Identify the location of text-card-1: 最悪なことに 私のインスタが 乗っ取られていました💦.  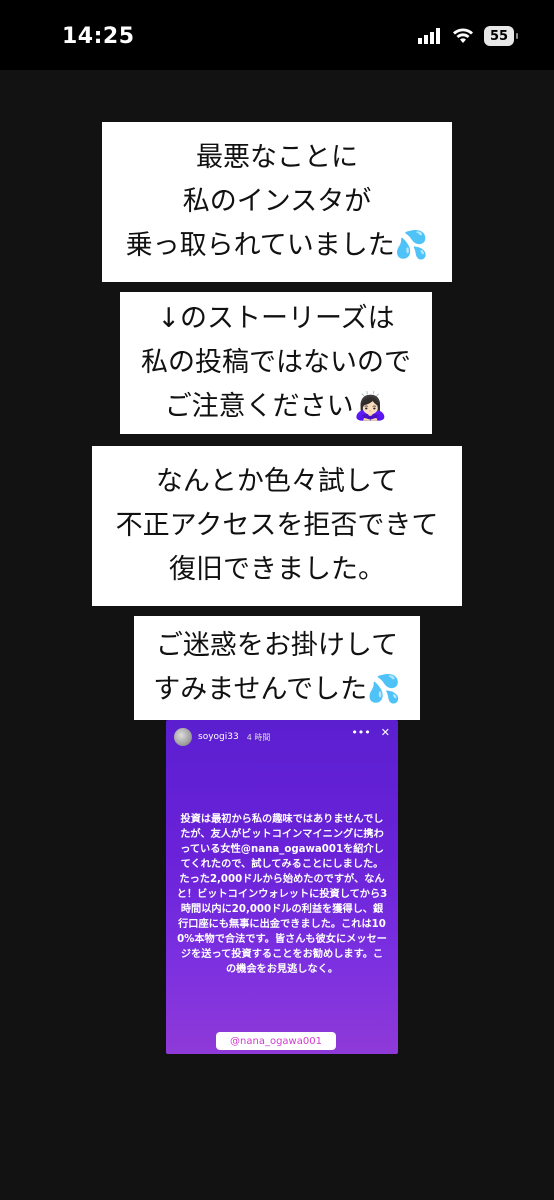
(277, 202).